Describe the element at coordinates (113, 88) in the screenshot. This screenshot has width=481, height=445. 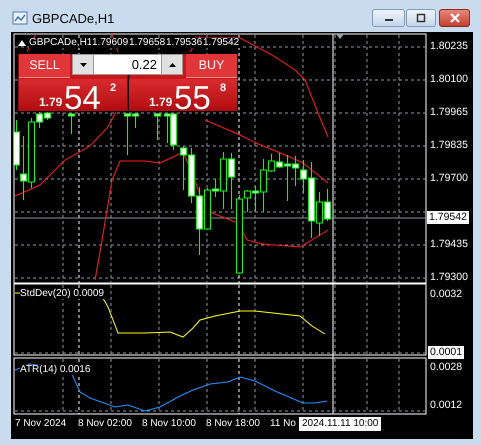
I see `price-fraction: 2` at that location.